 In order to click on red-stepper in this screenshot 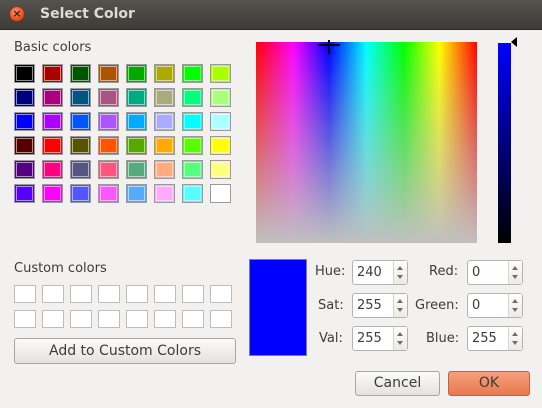, I will do `click(515, 272)`.